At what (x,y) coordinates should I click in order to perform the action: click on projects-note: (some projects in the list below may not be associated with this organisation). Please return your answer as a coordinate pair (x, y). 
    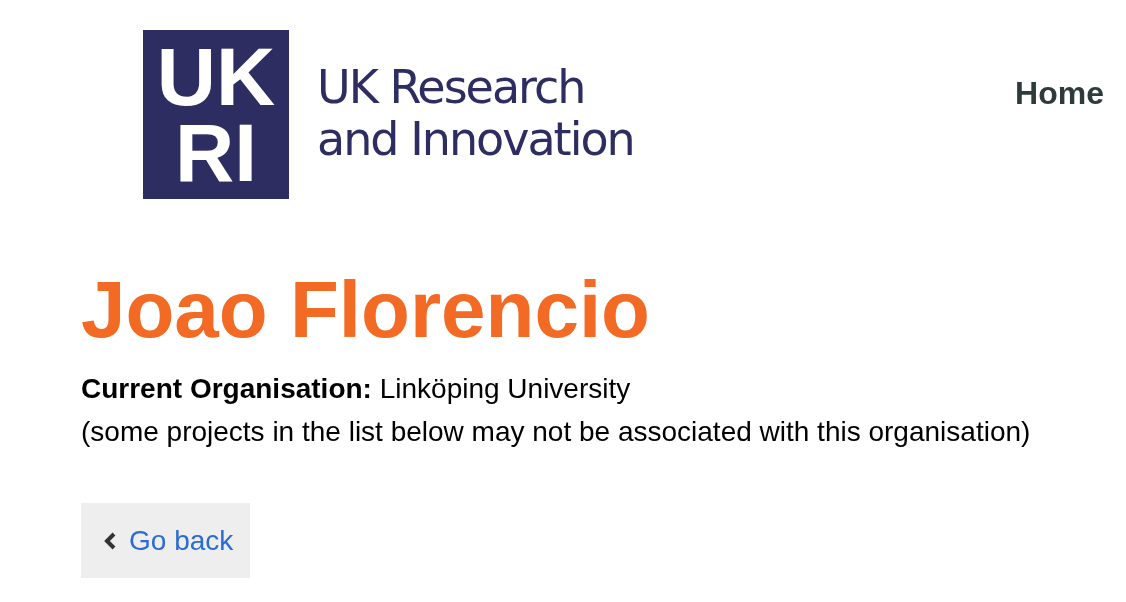
    Looking at the image, I should click on (556, 432).